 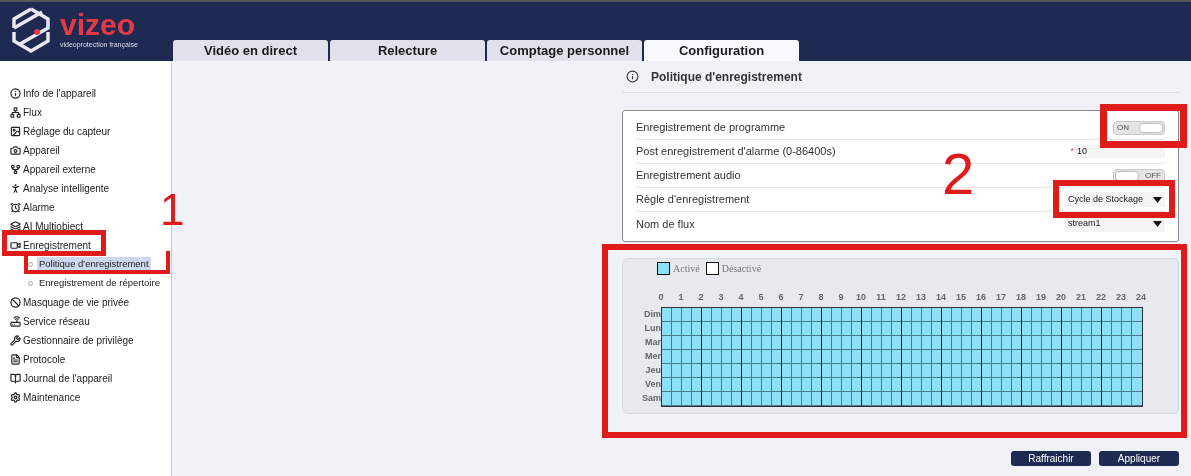 What do you see at coordinates (661, 297) in the screenshot?
I see `hour-label: 0` at bounding box center [661, 297].